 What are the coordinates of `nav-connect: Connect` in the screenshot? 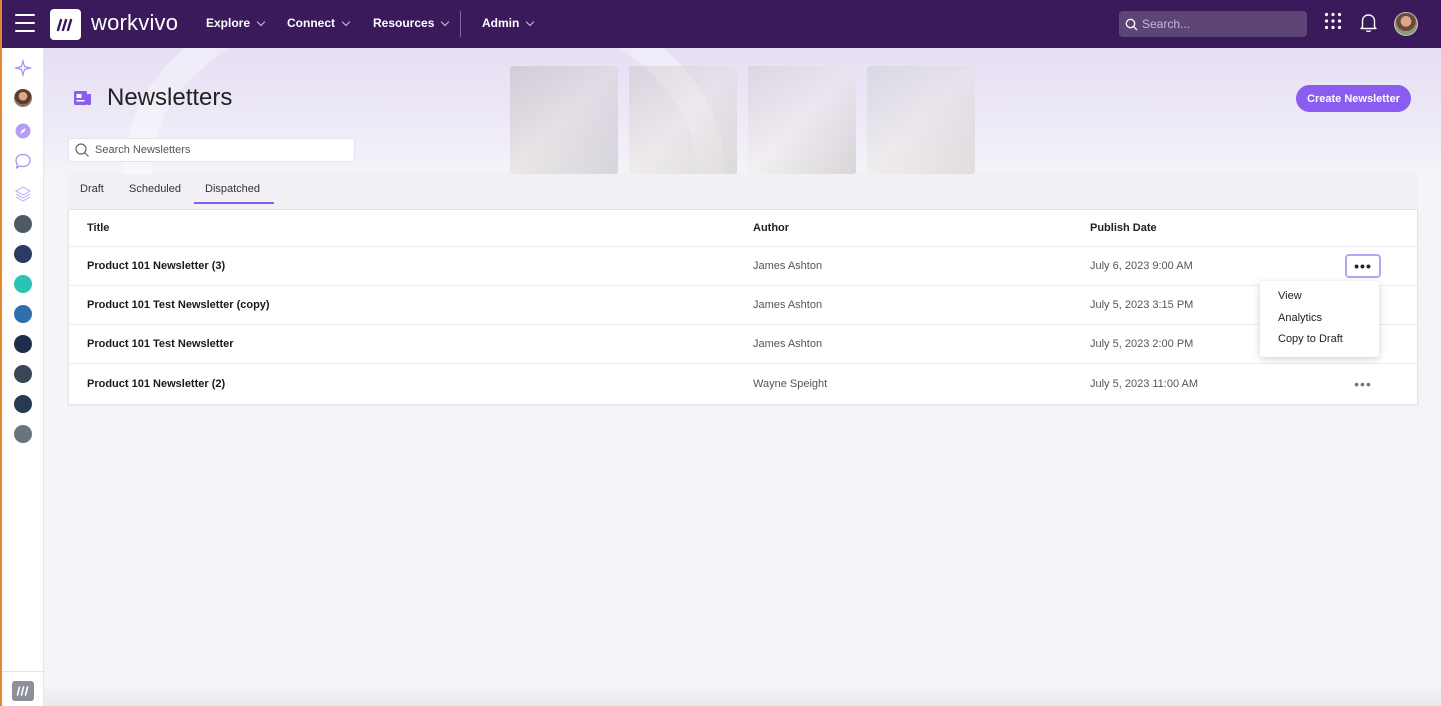 It's located at (319, 23).